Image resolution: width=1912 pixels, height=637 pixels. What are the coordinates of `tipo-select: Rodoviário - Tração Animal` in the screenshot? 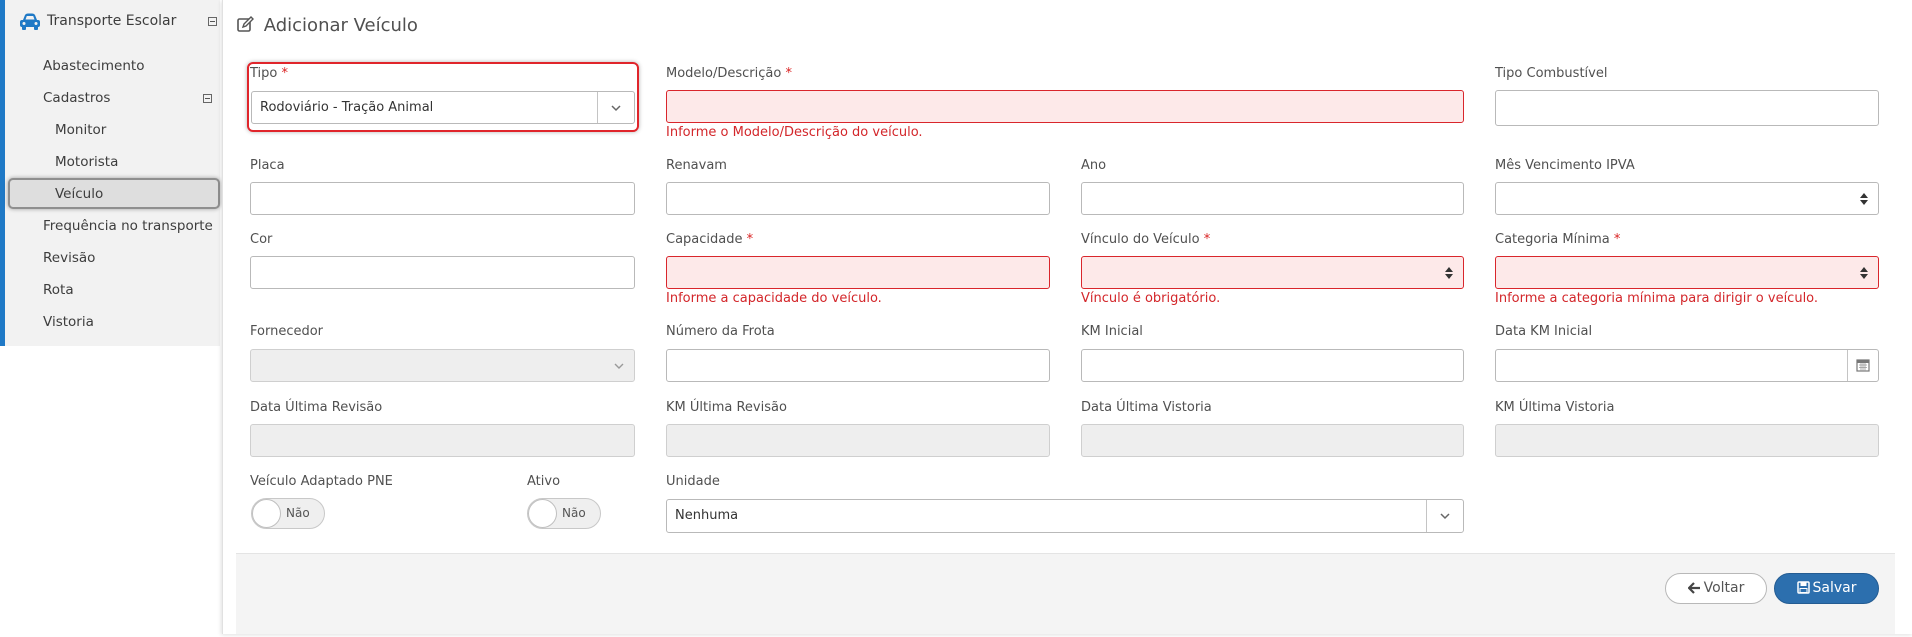 It's located at (443, 107).